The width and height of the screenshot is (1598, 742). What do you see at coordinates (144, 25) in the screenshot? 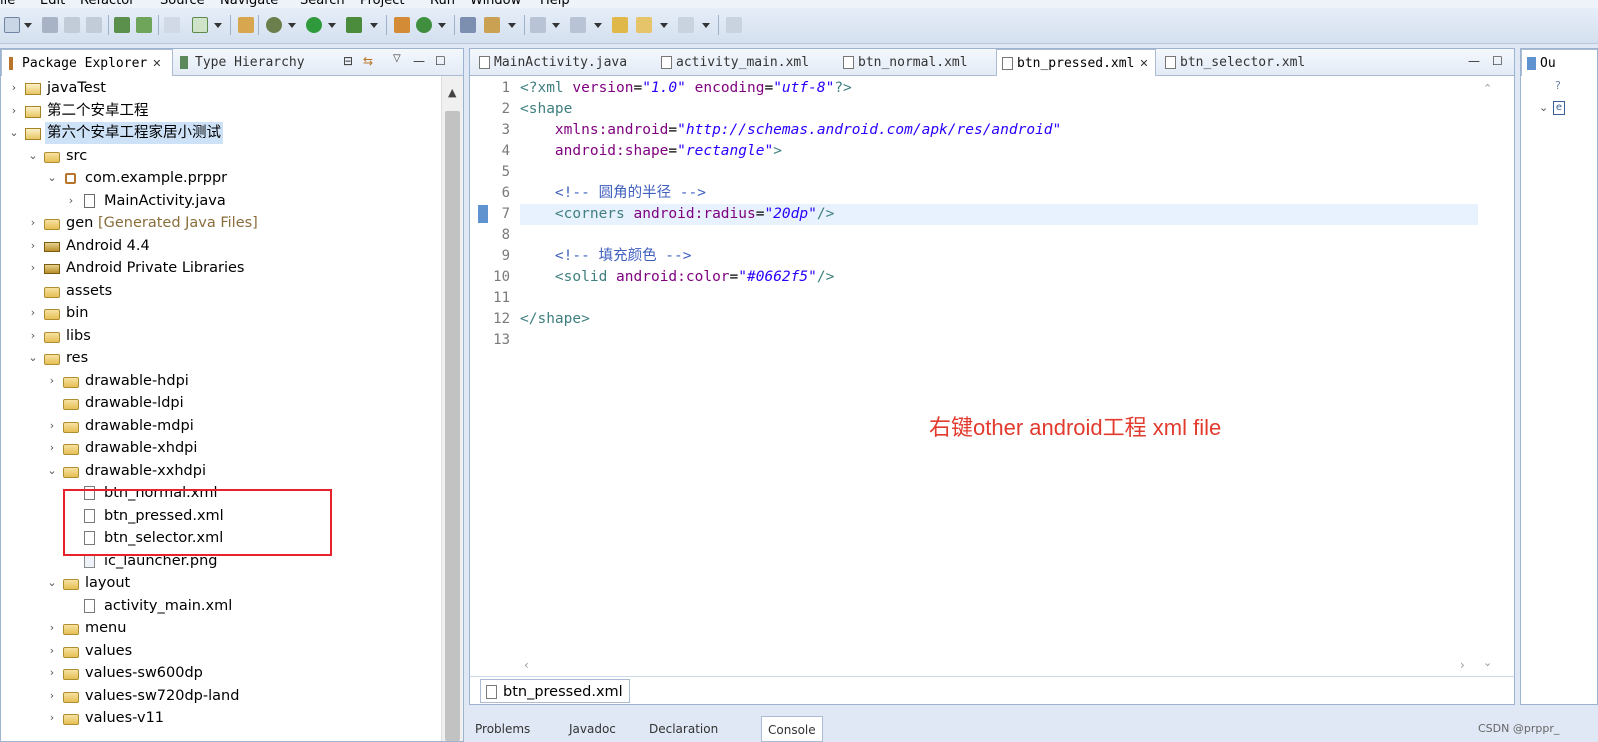
I see `avd-manager-icon` at bounding box center [144, 25].